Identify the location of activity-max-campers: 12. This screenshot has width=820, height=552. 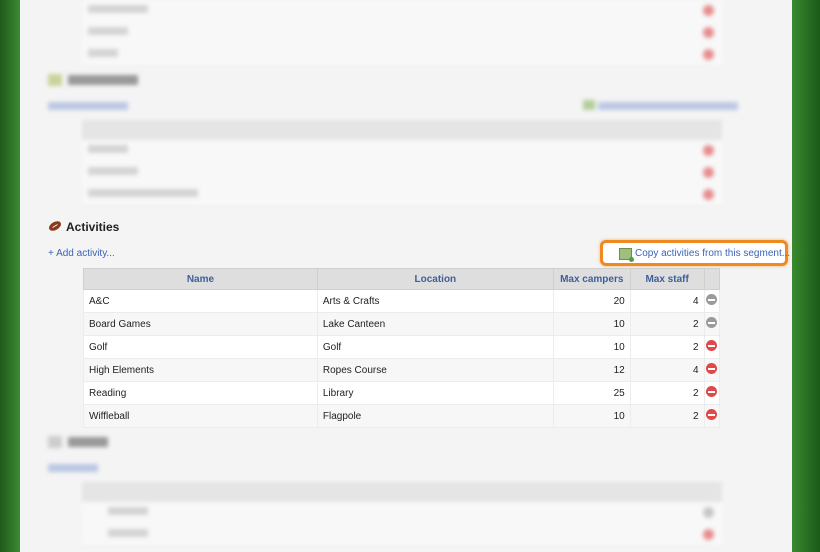
(591, 370).